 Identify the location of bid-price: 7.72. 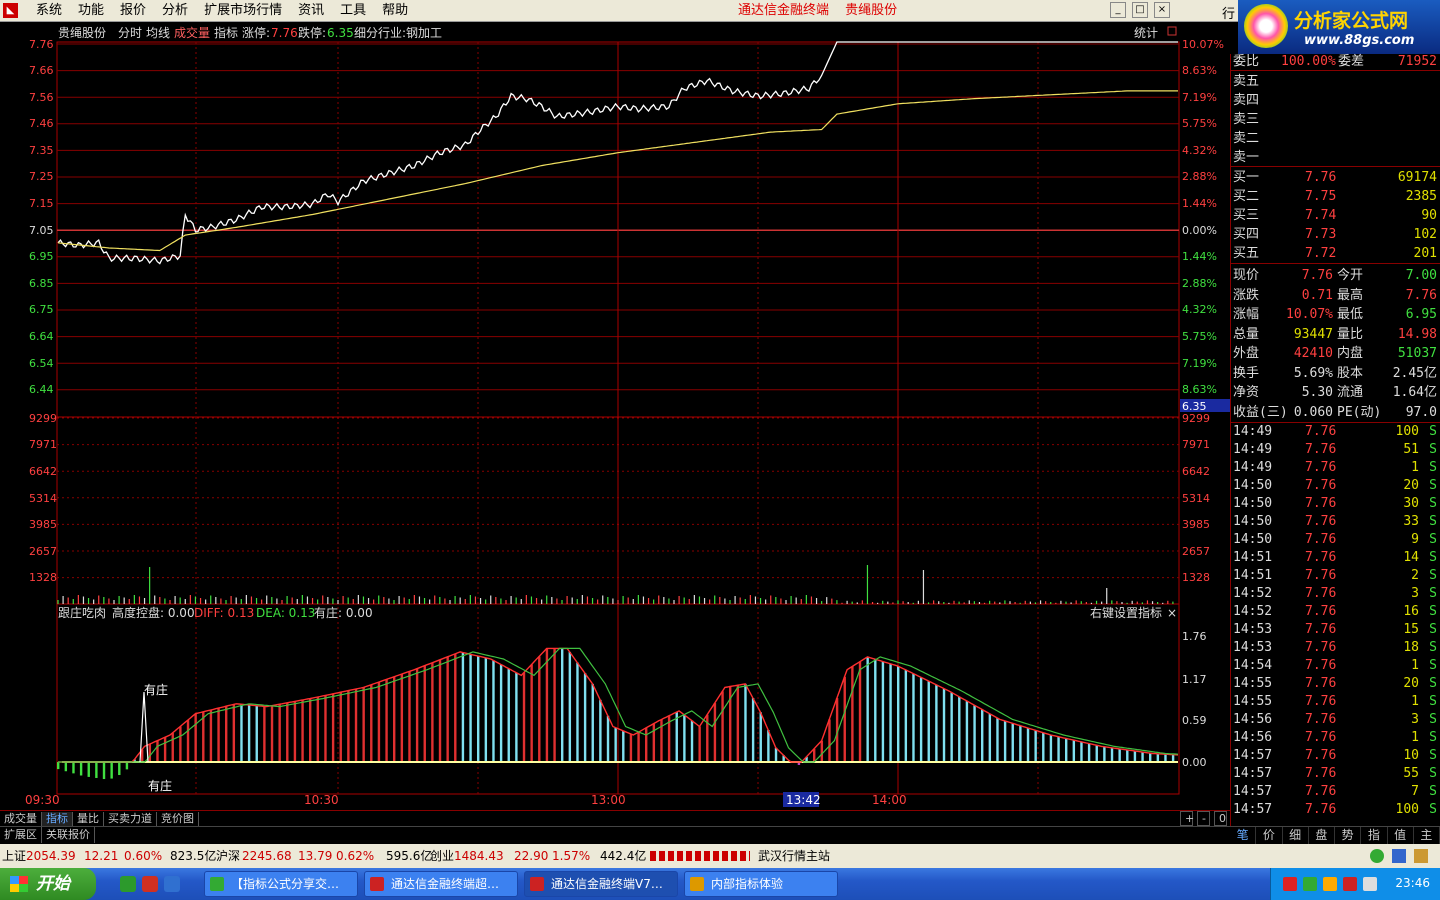
(1321, 253).